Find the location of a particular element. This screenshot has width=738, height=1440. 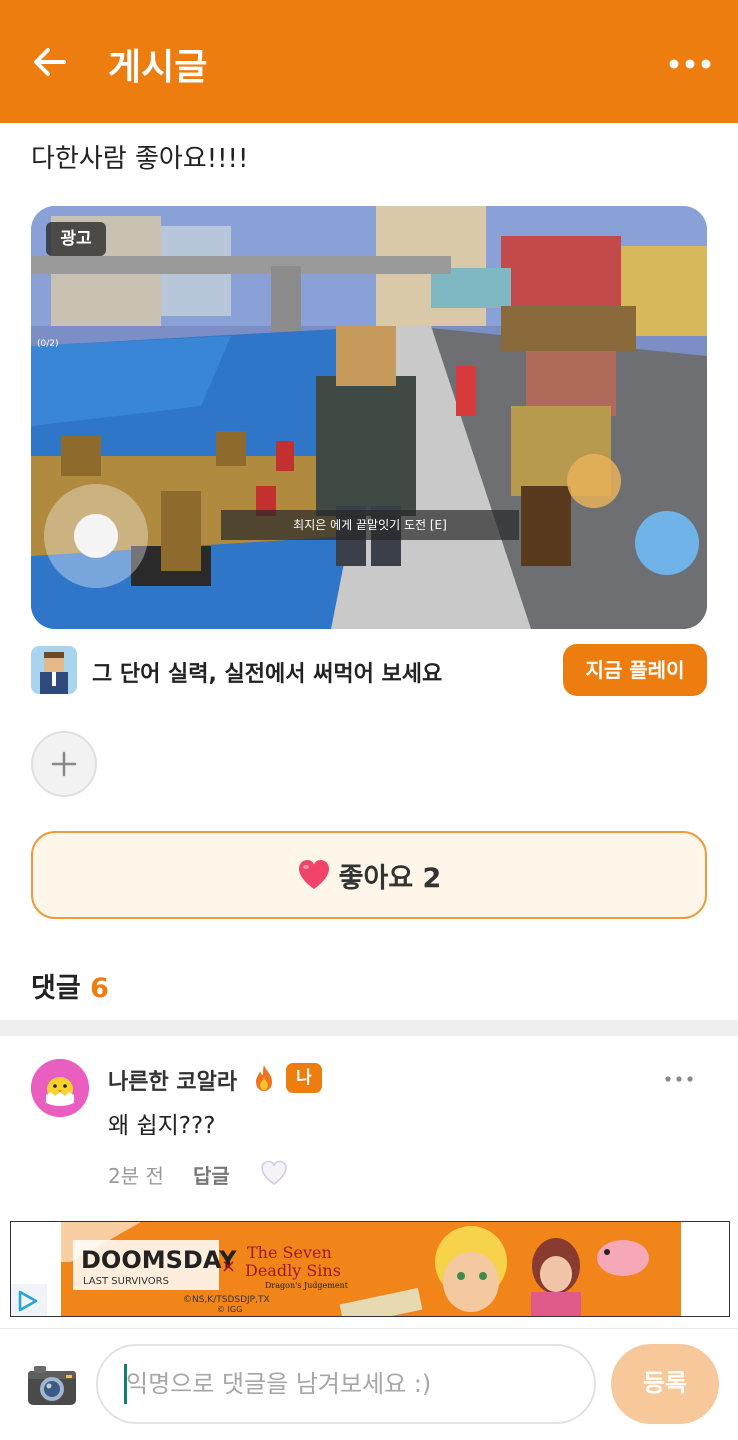

adchoices-icon is located at coordinates (29, 1300).